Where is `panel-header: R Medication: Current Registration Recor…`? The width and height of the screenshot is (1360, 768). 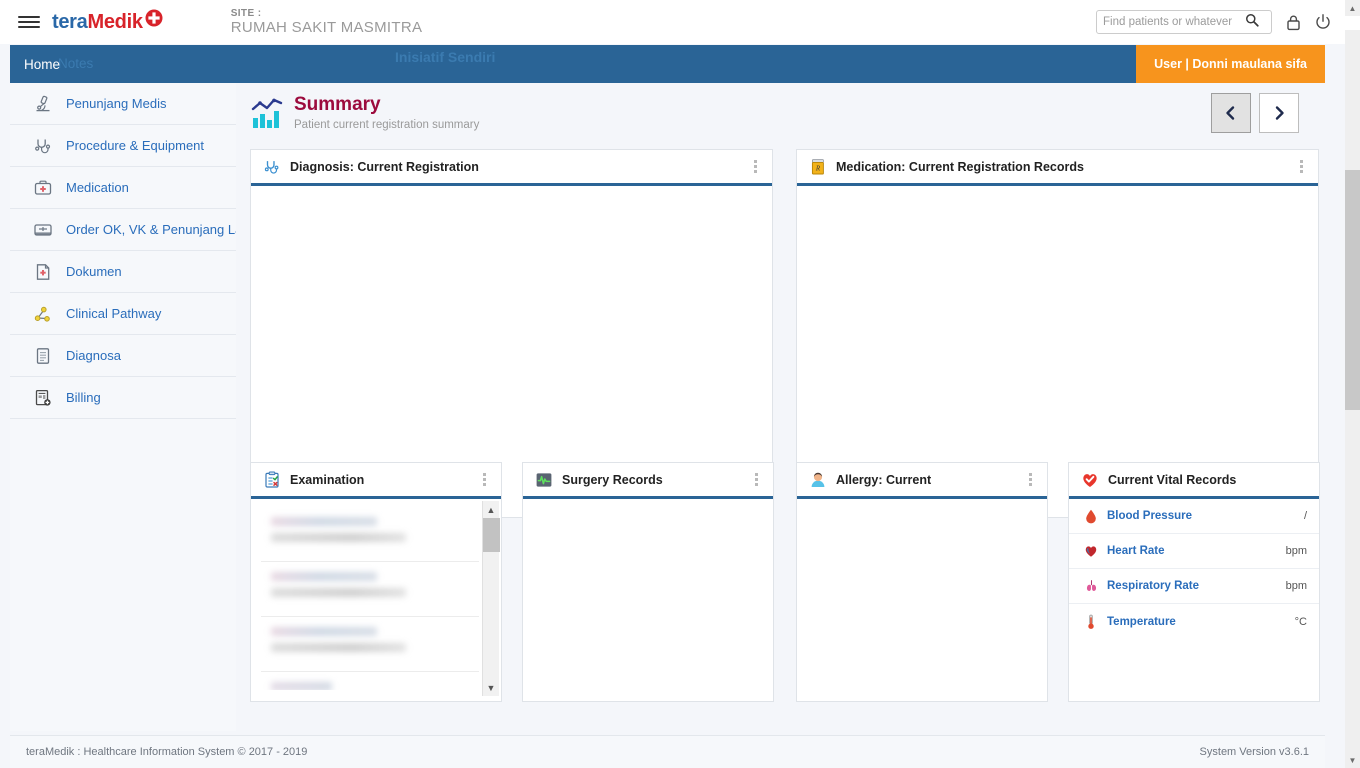 panel-header: R Medication: Current Registration Recor… is located at coordinates (1057, 168).